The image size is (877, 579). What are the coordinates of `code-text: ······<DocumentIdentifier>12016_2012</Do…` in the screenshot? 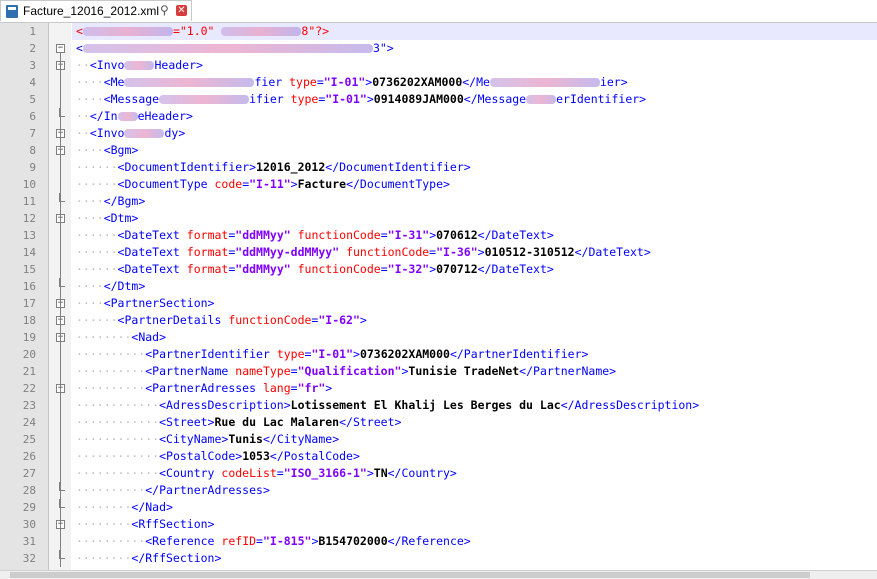 It's located at (474, 167).